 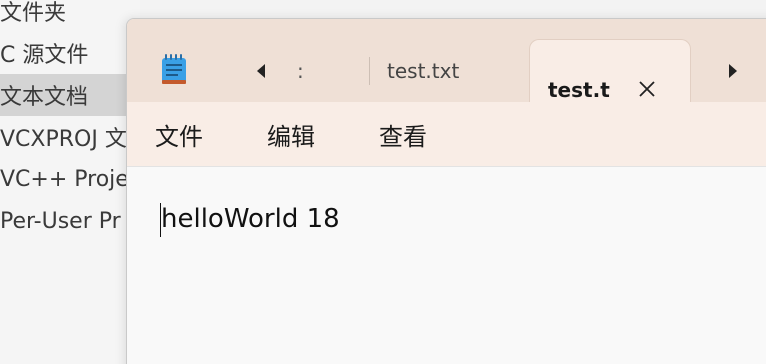 I want to click on context-menu-item-vc-project: VC++ Proje, so click(x=70, y=179).